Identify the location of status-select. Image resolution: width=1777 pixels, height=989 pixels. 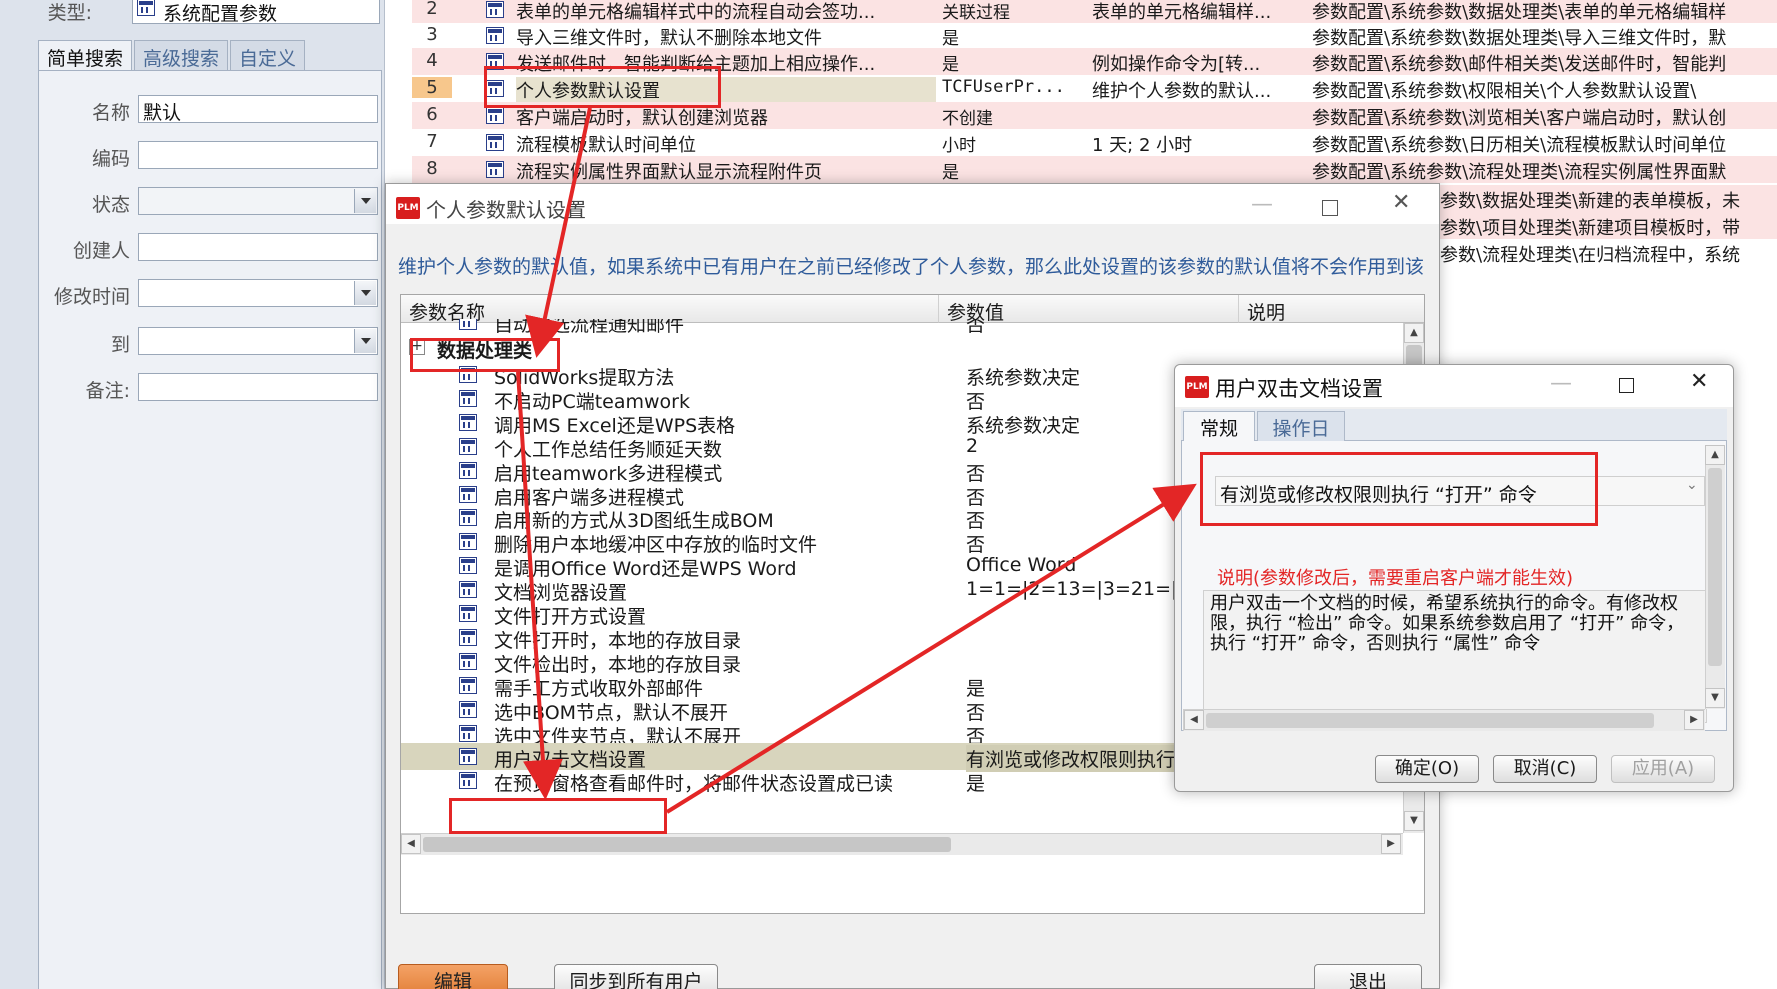
(258, 201).